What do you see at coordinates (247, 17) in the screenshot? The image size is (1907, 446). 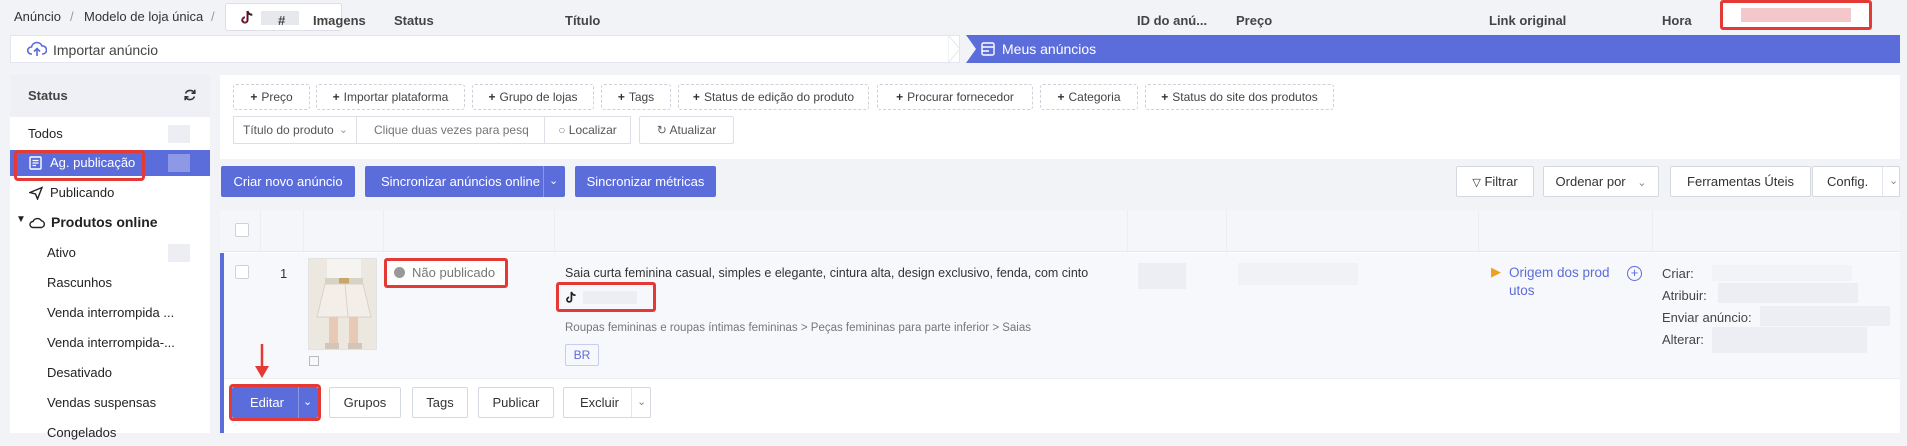 I see `tiktok-icon` at bounding box center [247, 17].